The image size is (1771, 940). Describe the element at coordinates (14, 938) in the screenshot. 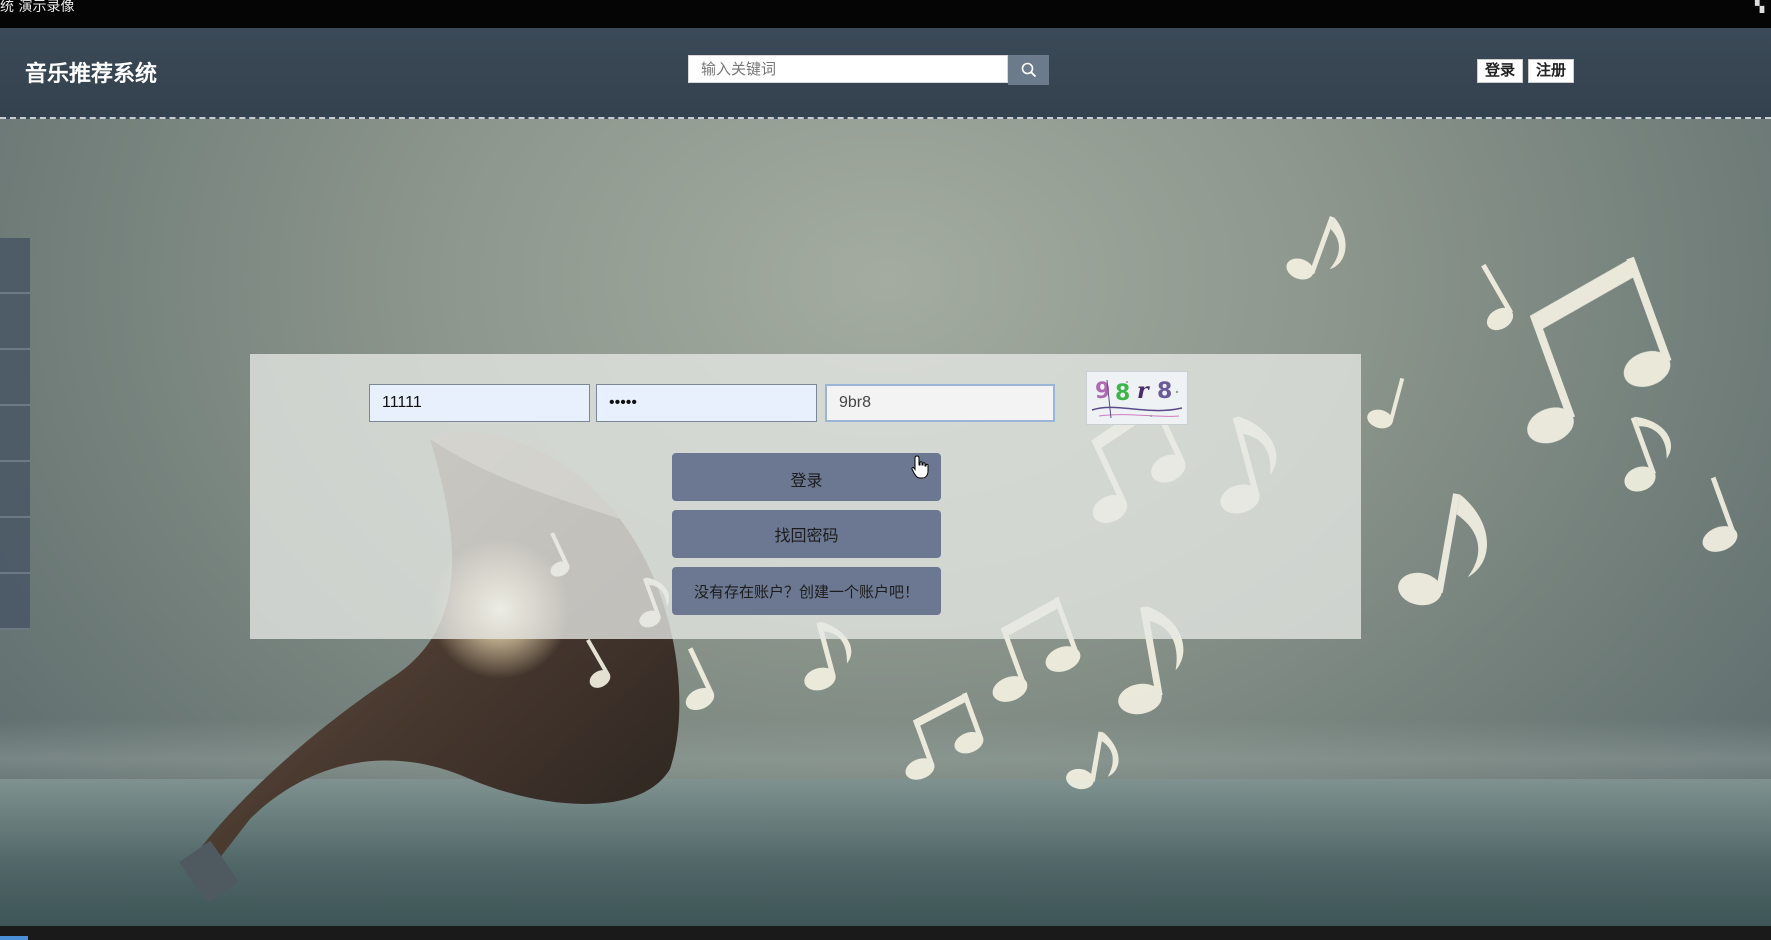

I see `playback-progress` at that location.